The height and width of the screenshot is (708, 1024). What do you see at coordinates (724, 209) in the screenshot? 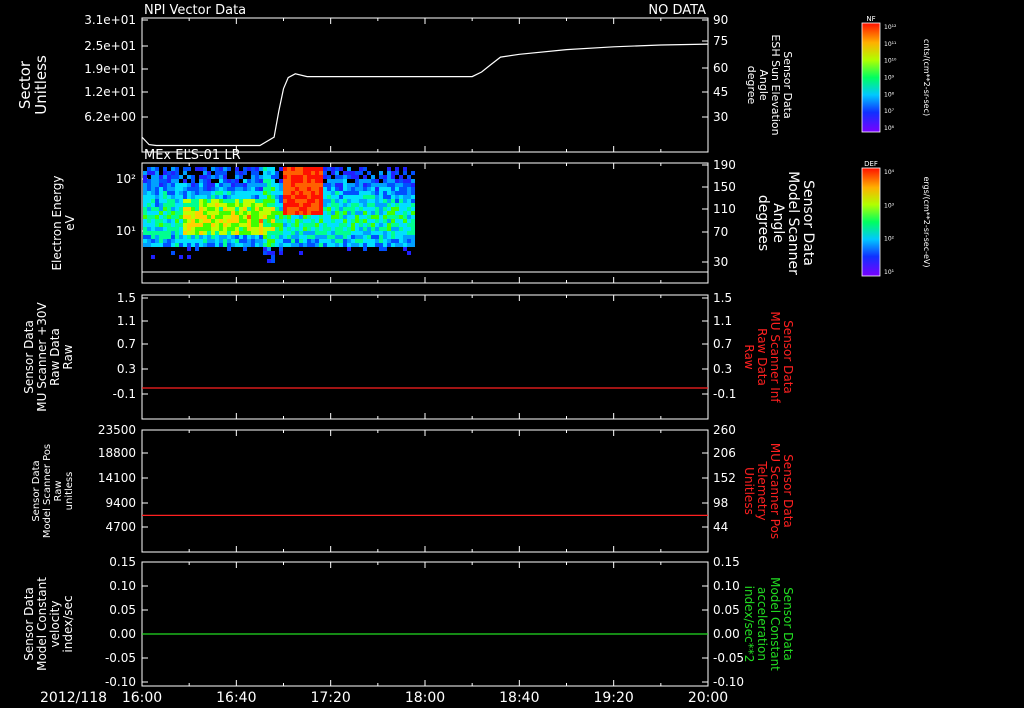
I see `y-tick-label-right: 110` at bounding box center [724, 209].